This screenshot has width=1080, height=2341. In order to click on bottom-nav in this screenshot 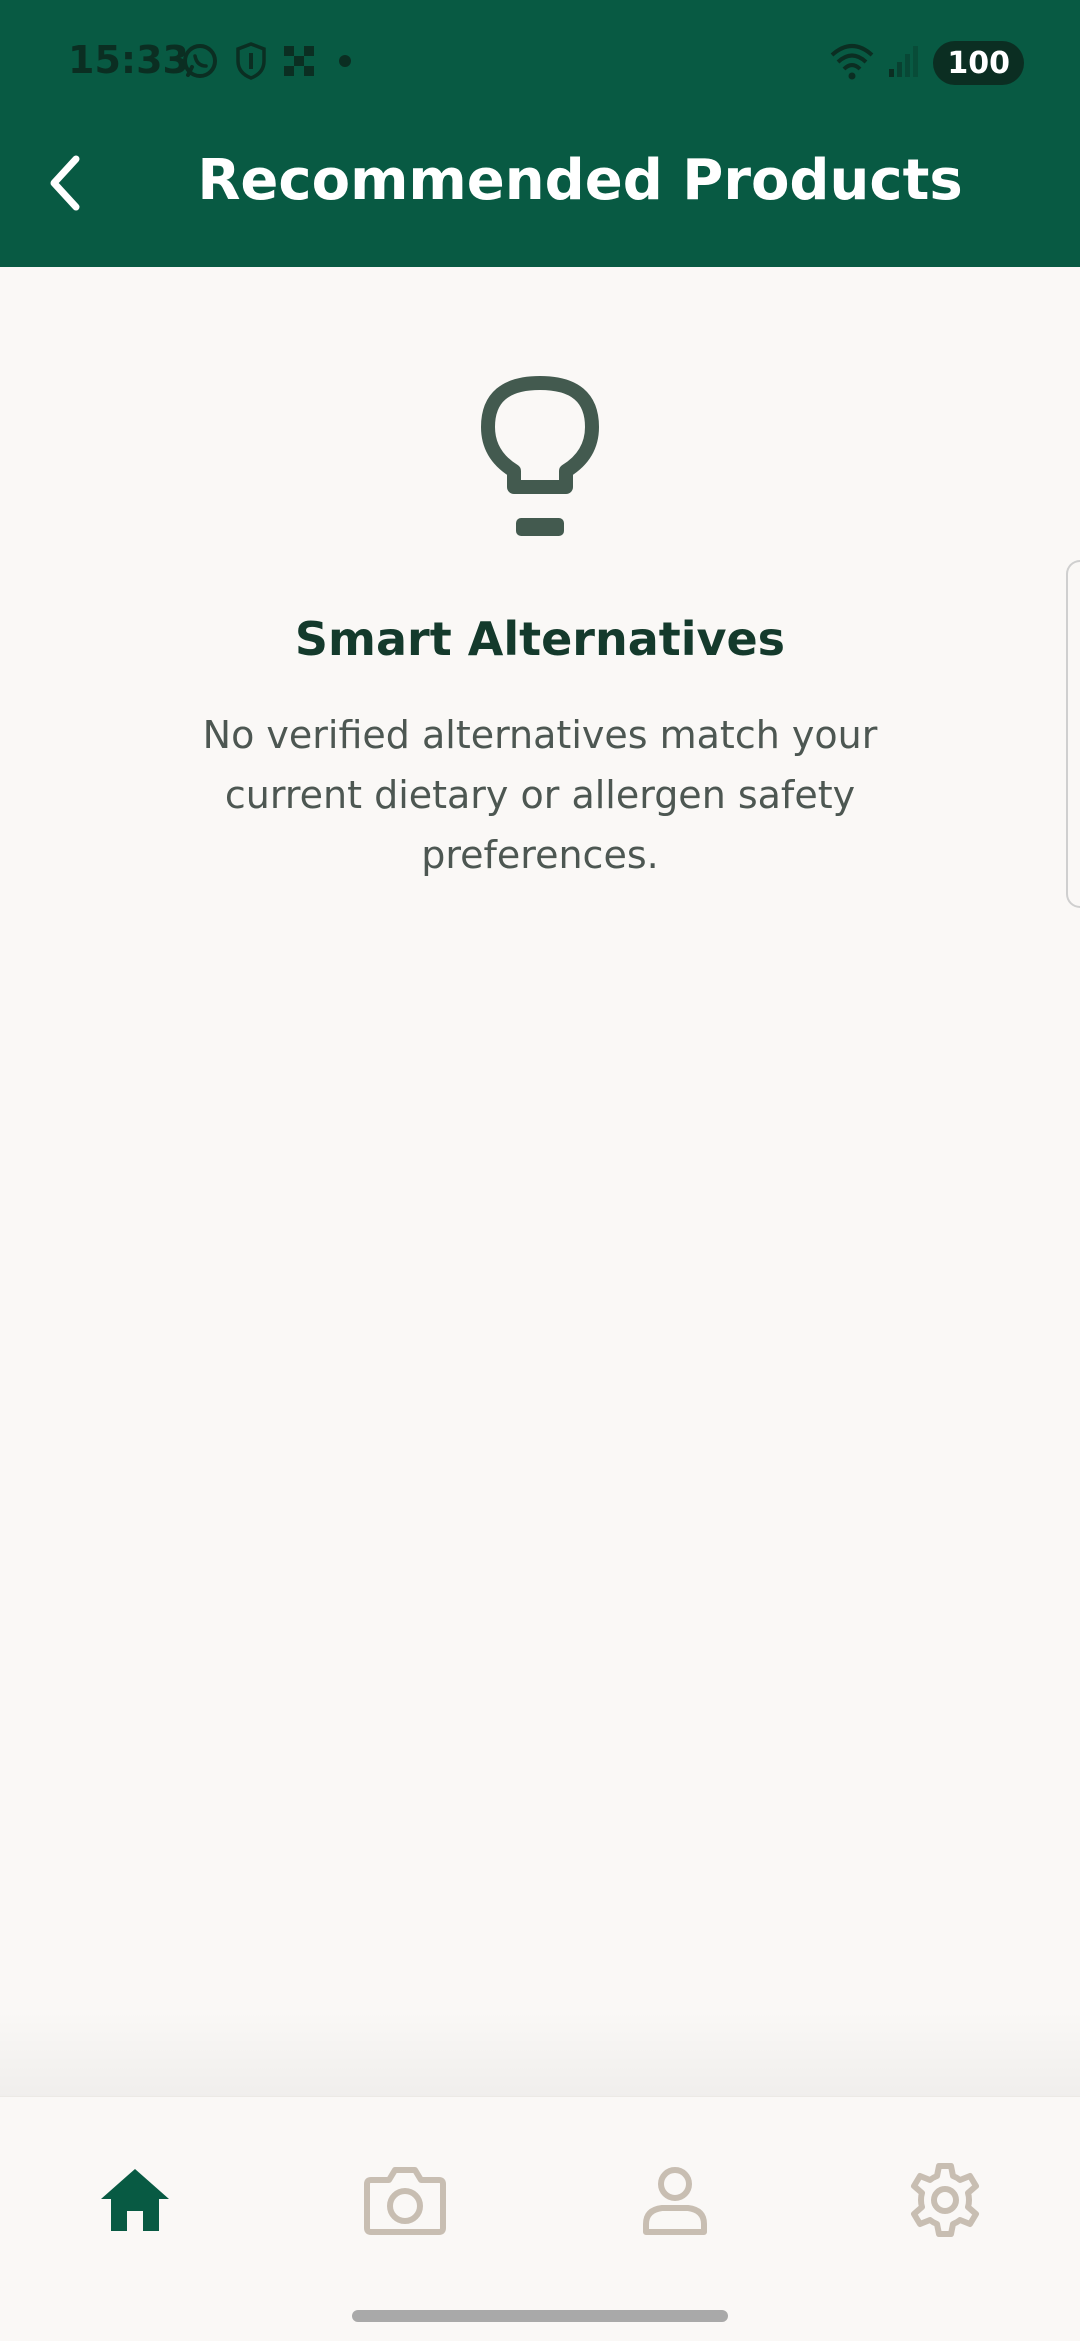, I will do `click(540, 2218)`.